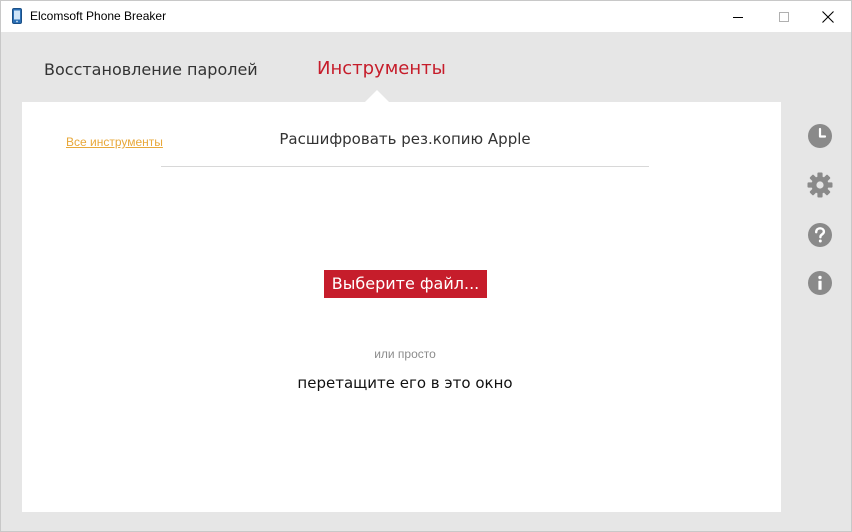  Describe the element at coordinates (114, 142) in the screenshot. I see `all-tools-link: Все инструменты` at that location.